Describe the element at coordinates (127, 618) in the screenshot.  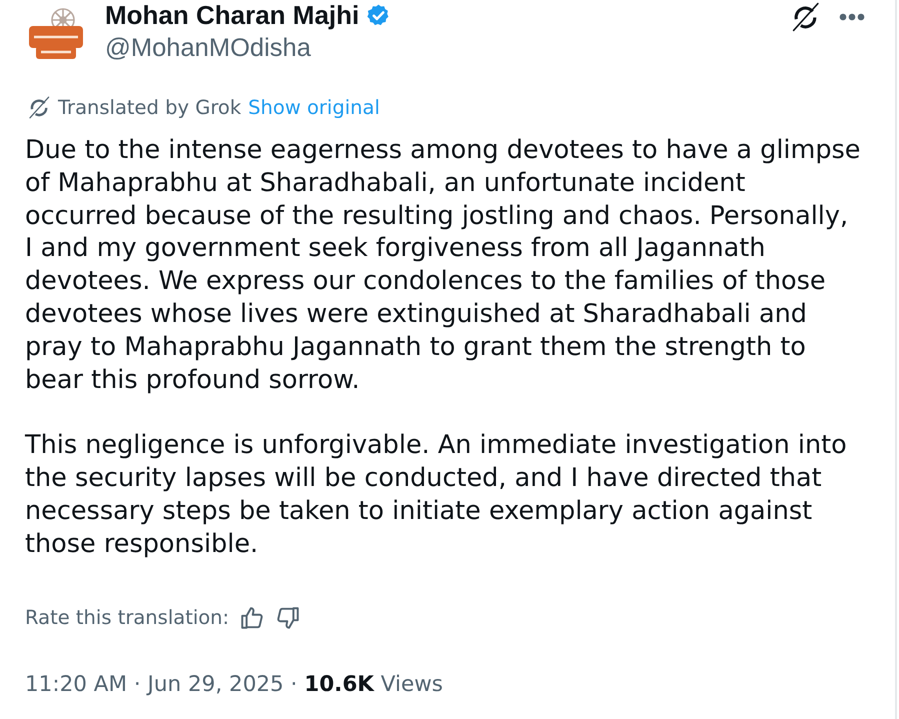
I see `rate-translation-label: Rate this translation:` at that location.